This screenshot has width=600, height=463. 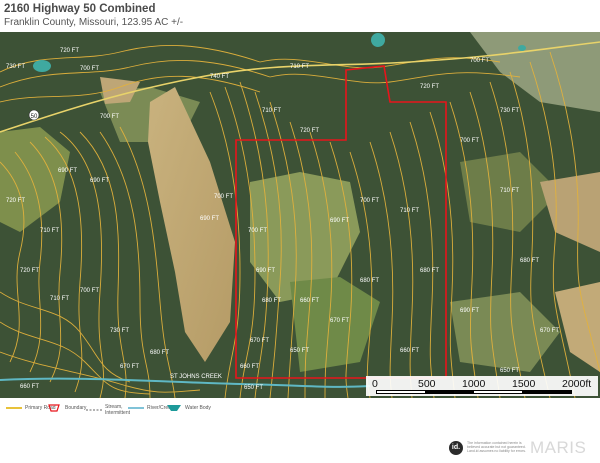 I want to click on dashed-line-icon, so click(x=94, y=410).